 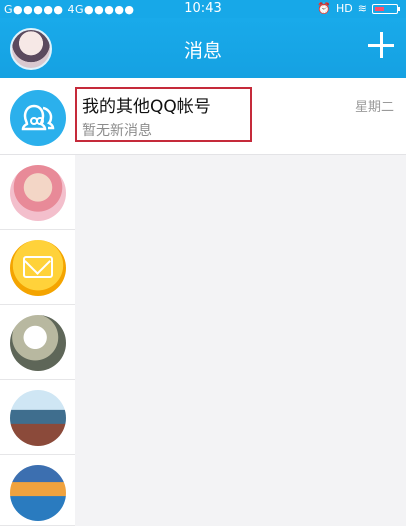 What do you see at coordinates (362, 8) in the screenshot?
I see `wifi-icon: ≋` at bounding box center [362, 8].